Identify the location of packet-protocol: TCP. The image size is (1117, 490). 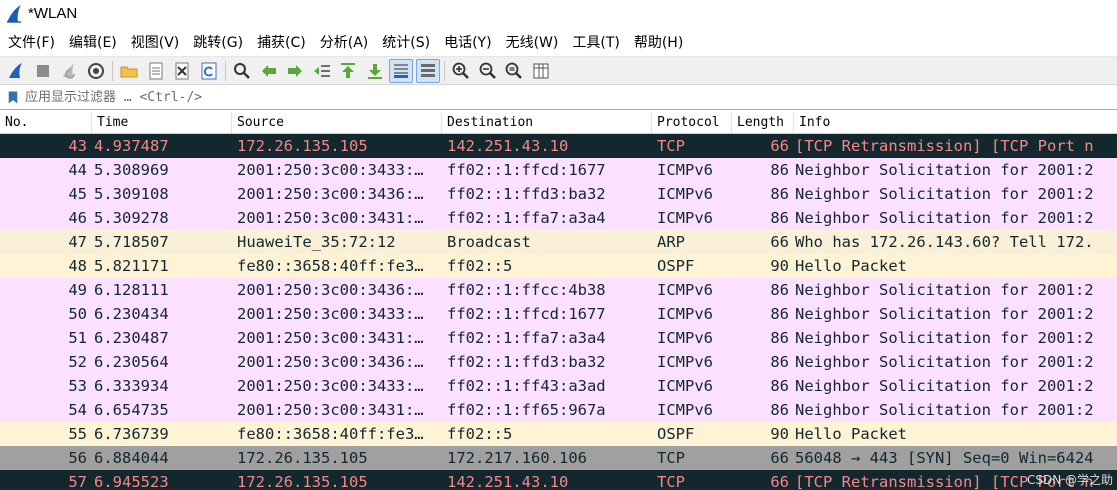
(671, 481).